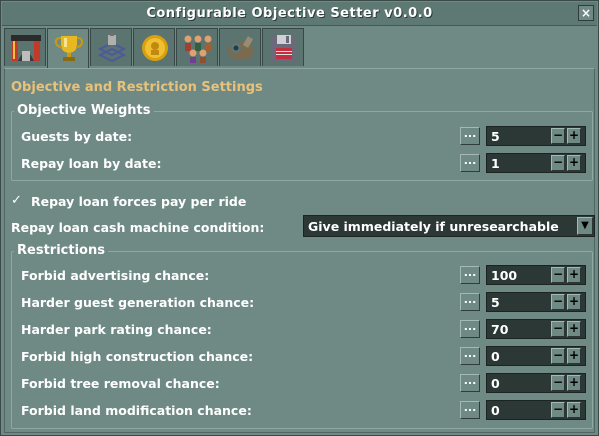  I want to click on save-disk-icon, so click(284, 48).